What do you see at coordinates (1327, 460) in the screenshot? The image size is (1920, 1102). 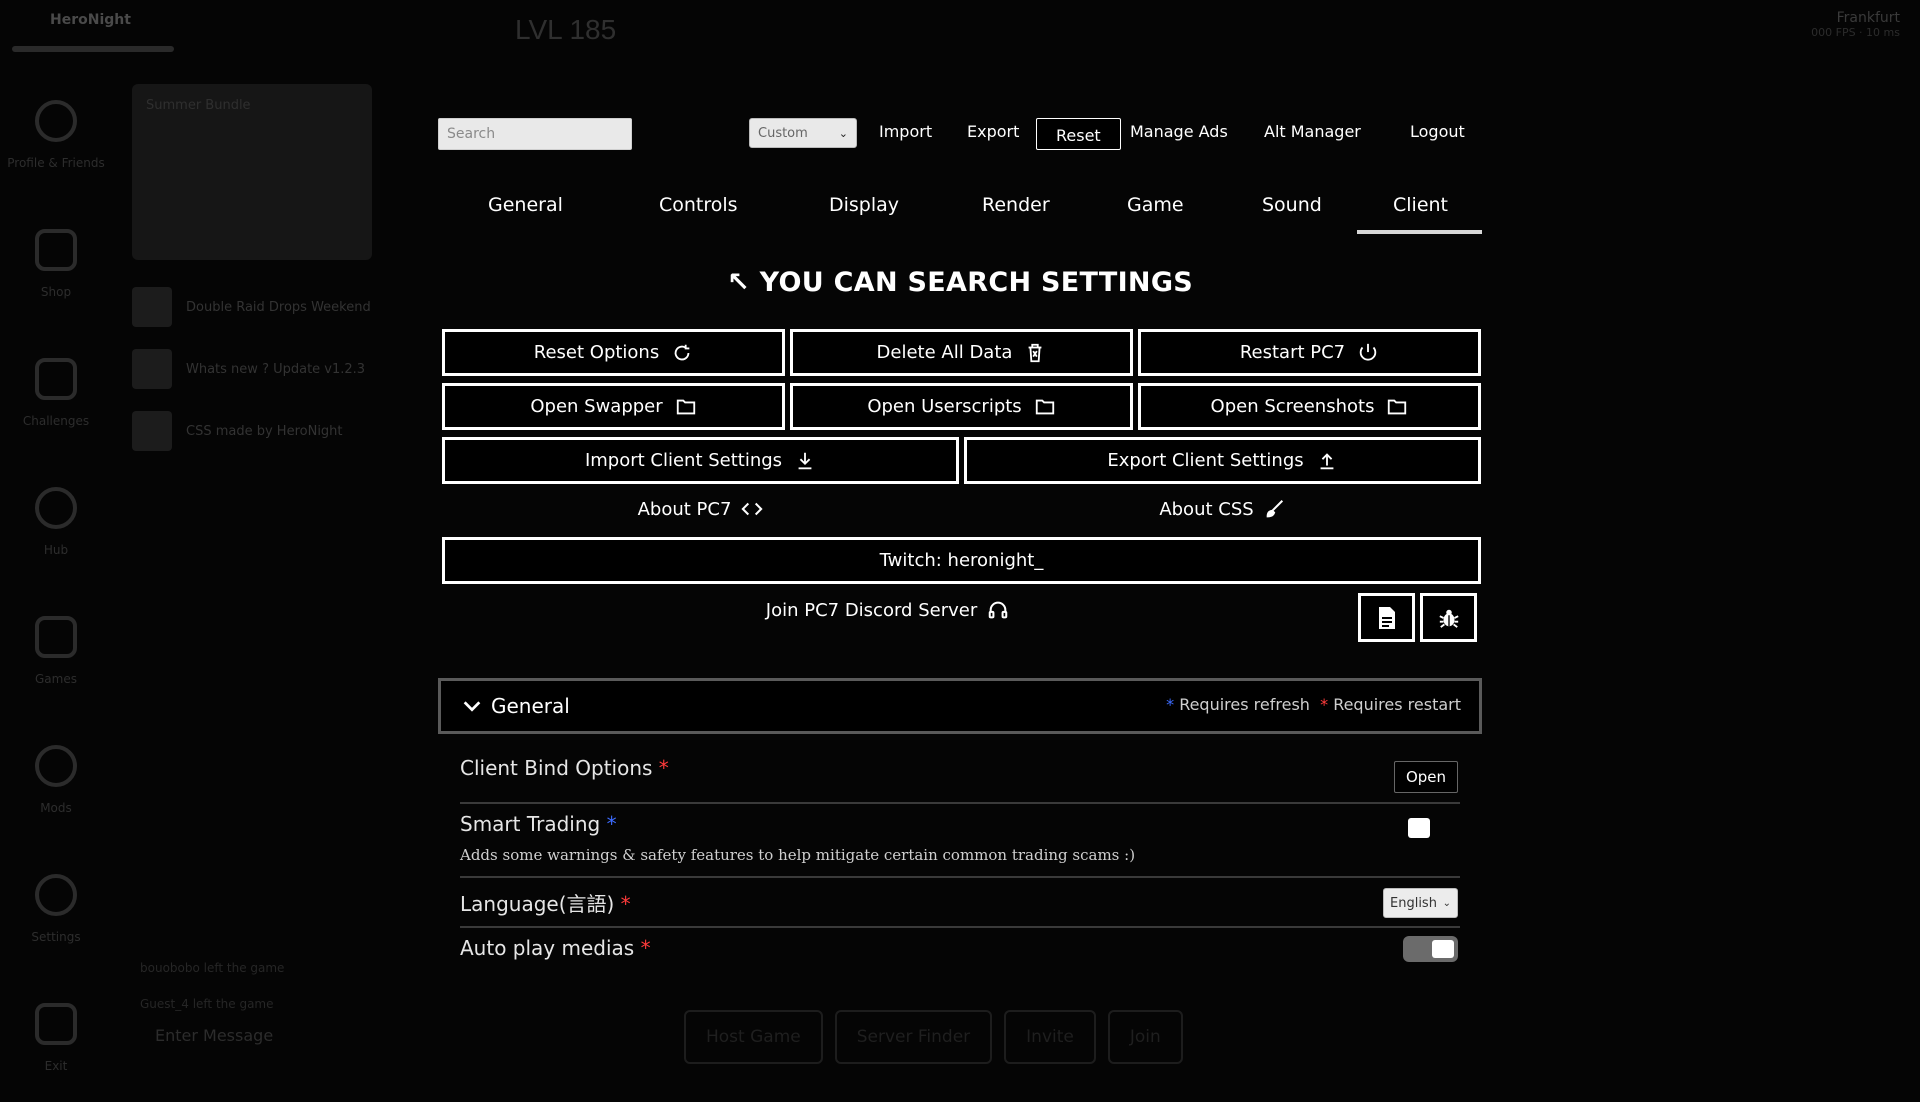 I see `upload-icon` at bounding box center [1327, 460].